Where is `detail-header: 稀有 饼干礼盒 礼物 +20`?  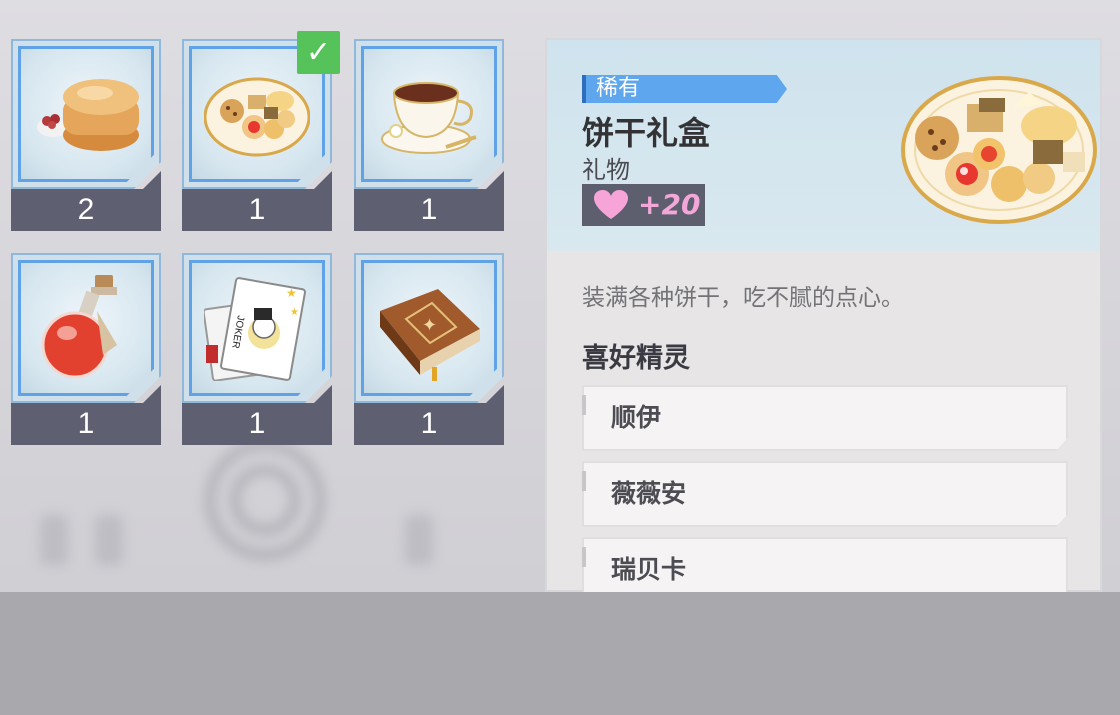 detail-header: 稀有 饼干礼盒 礼物 +20 is located at coordinates (823, 145).